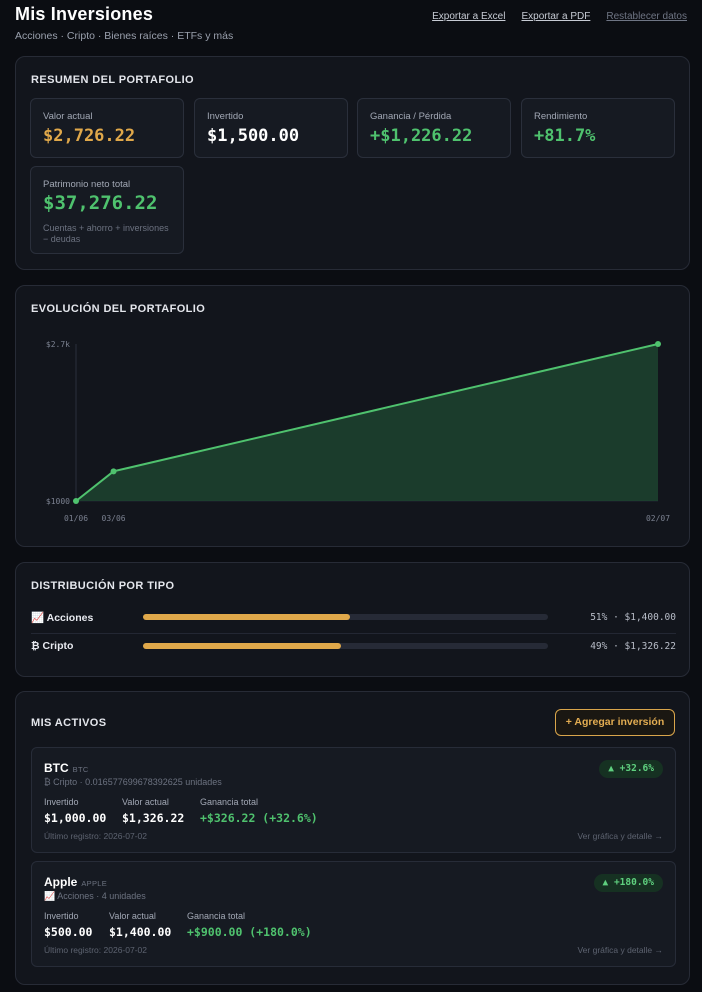 This screenshot has height=992, width=702. I want to click on distribution-row-acciones: 📈 Acciones 51% · $1,400.00, so click(353, 619).